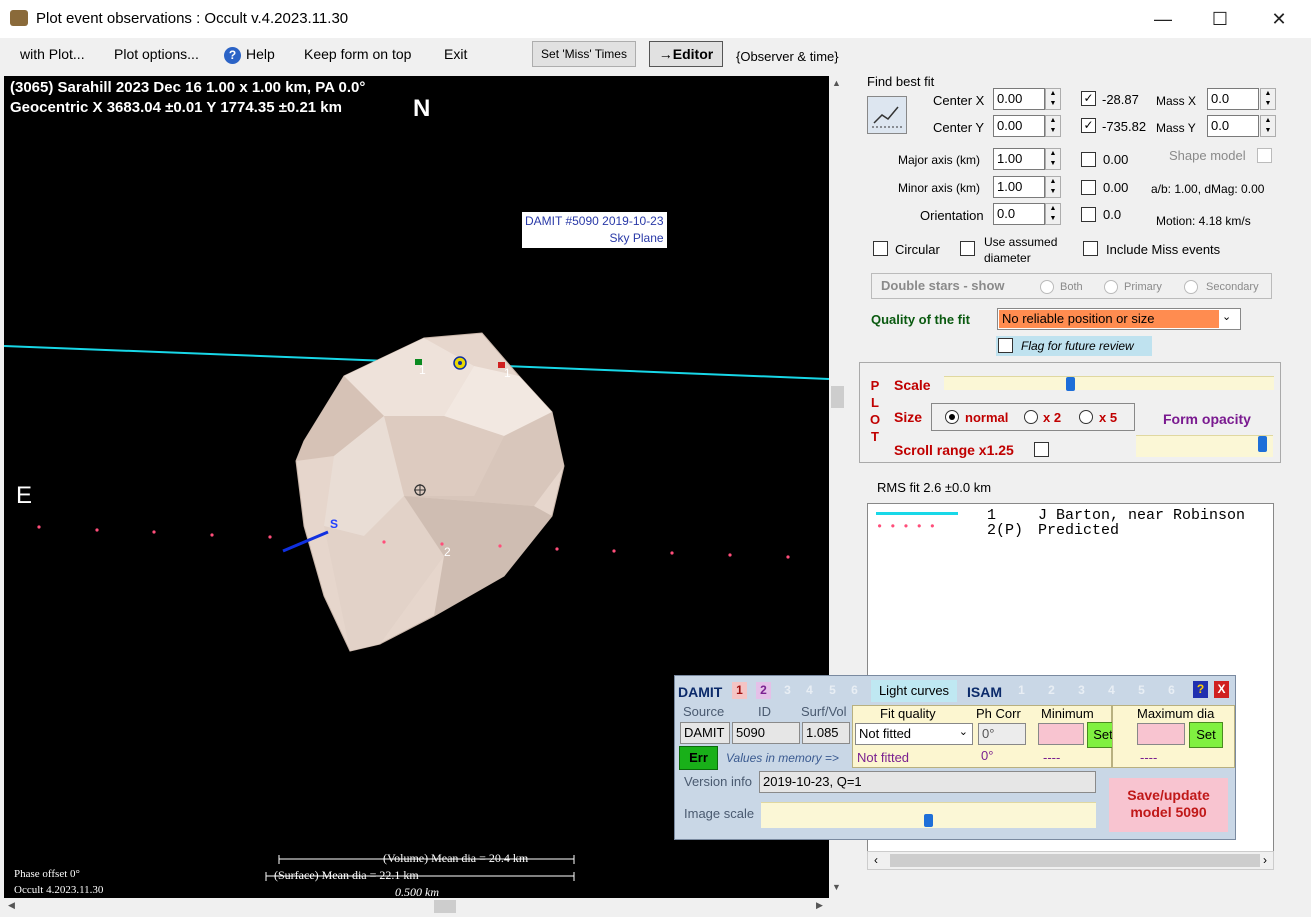 The image size is (1311, 917). Describe the element at coordinates (927, 782) in the screenshot. I see `version-info-field: 2019-10-23, Q=1` at that location.